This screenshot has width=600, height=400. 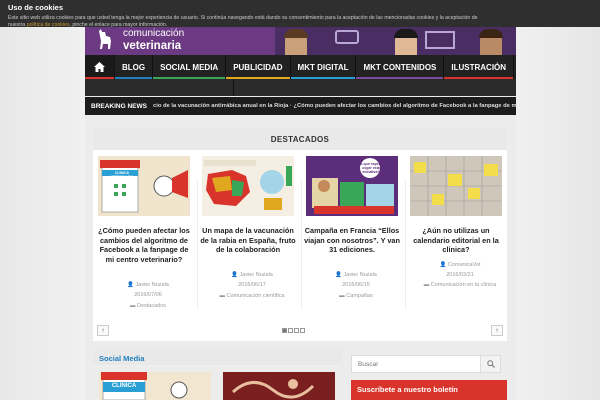 What do you see at coordinates (464, 265) in the screenshot?
I see `author-name: ComunicaVet` at bounding box center [464, 265].